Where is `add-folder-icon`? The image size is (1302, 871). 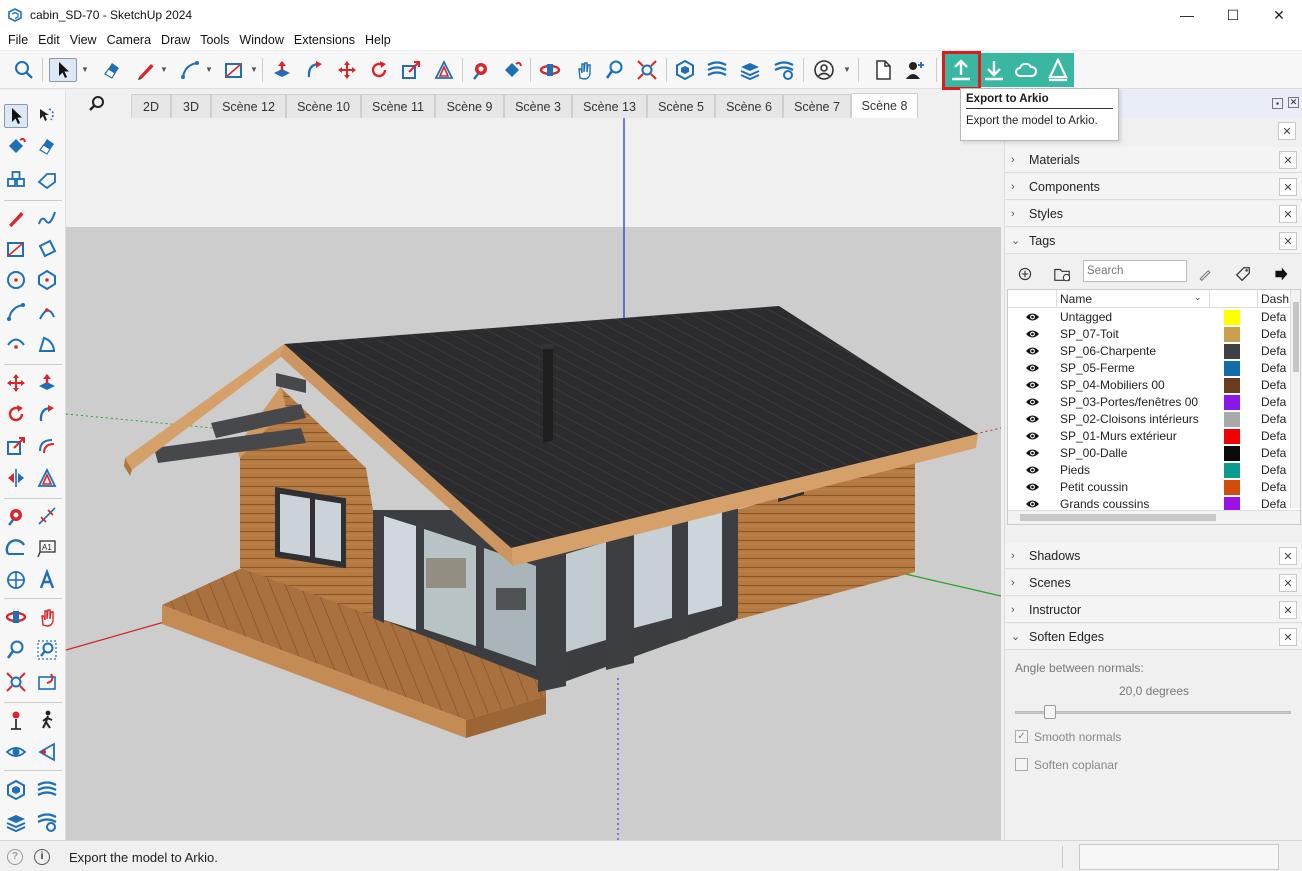
add-folder-icon is located at coordinates (1062, 274).